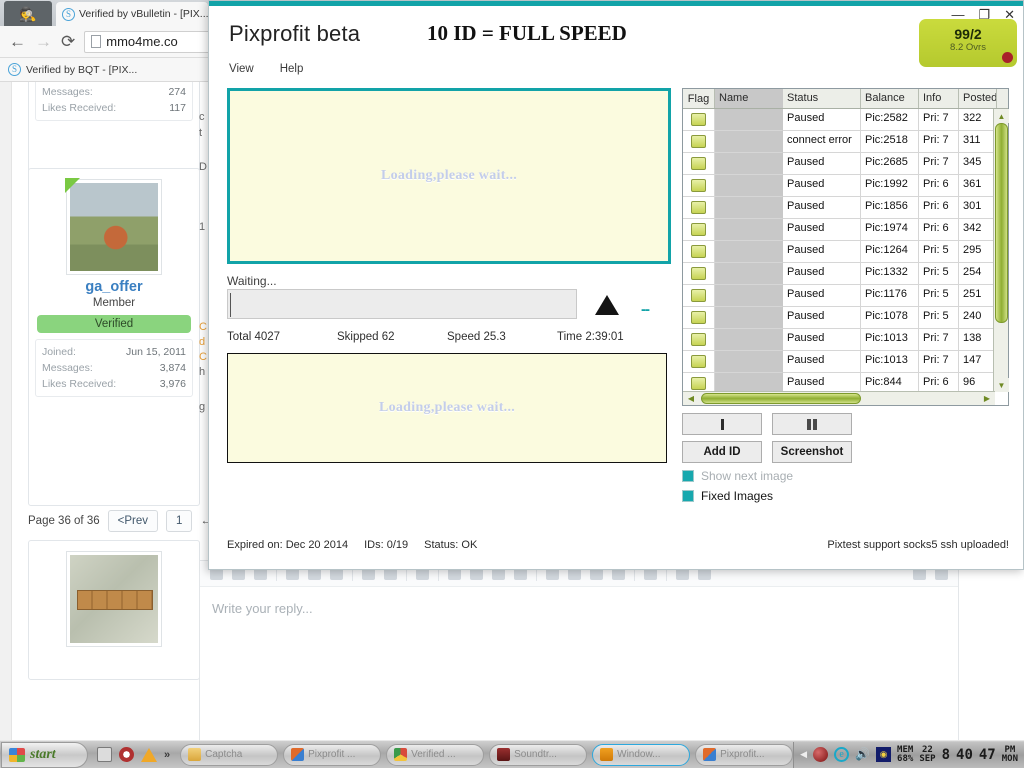 This screenshot has width=1024, height=768. I want to click on stat-label: Likes Received:, so click(79, 108).